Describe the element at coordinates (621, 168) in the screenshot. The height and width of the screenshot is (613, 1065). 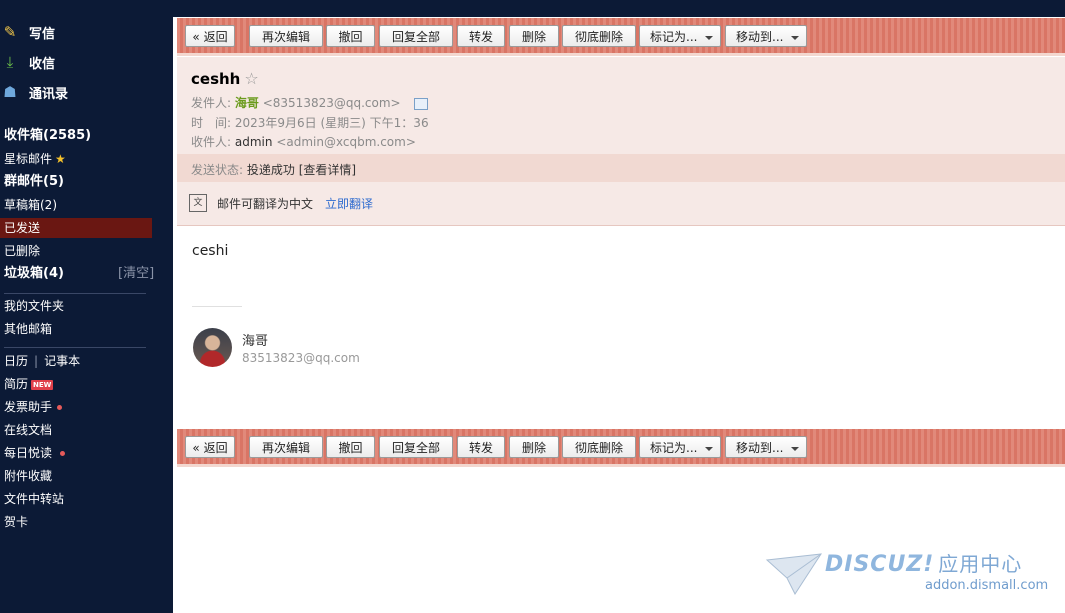
I see `delivery-status-band: 发送状态: 投递成功 [查看详情]` at that location.